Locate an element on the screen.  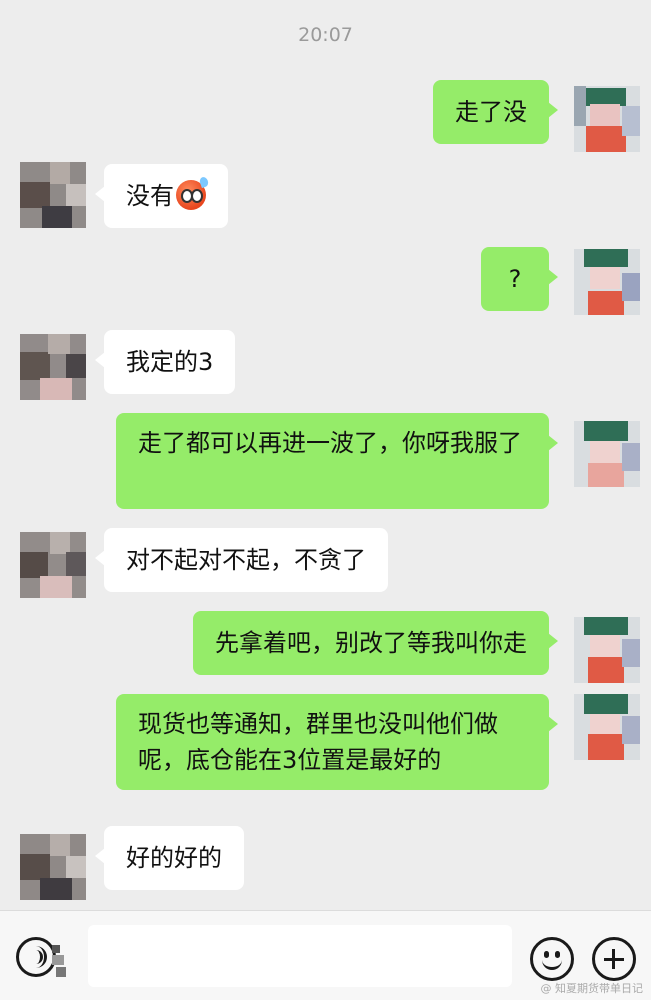
message-text: ? is located at coordinates (515, 279).